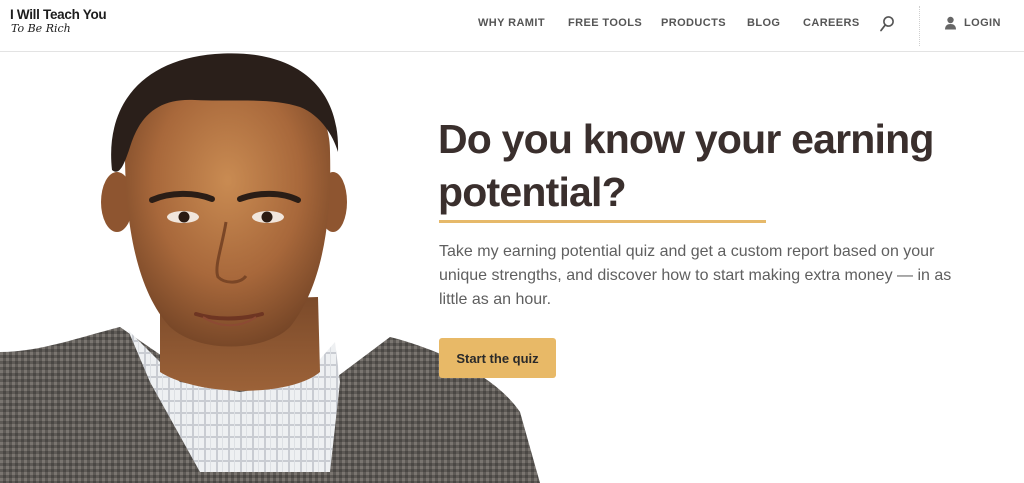  Describe the element at coordinates (887, 24) in the screenshot. I see `search-icon` at that location.